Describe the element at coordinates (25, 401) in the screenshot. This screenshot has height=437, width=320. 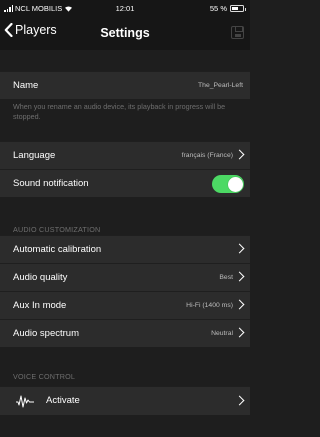
I see `voice-wave-icon` at that location.